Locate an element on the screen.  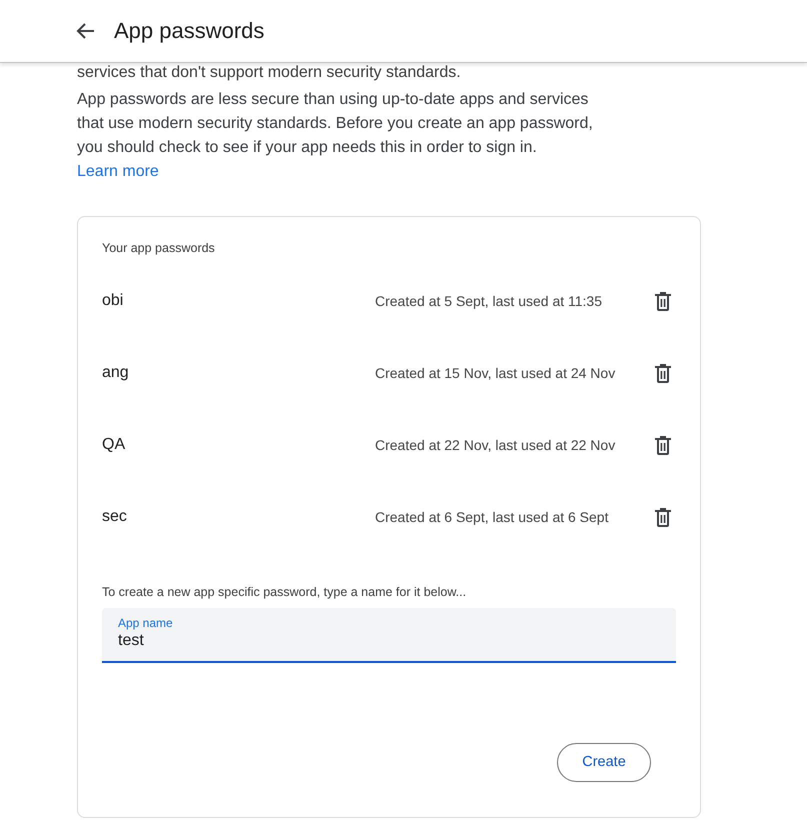
usage-details: Created at 5 Sept, last used at 11:35 is located at coordinates (488, 301).